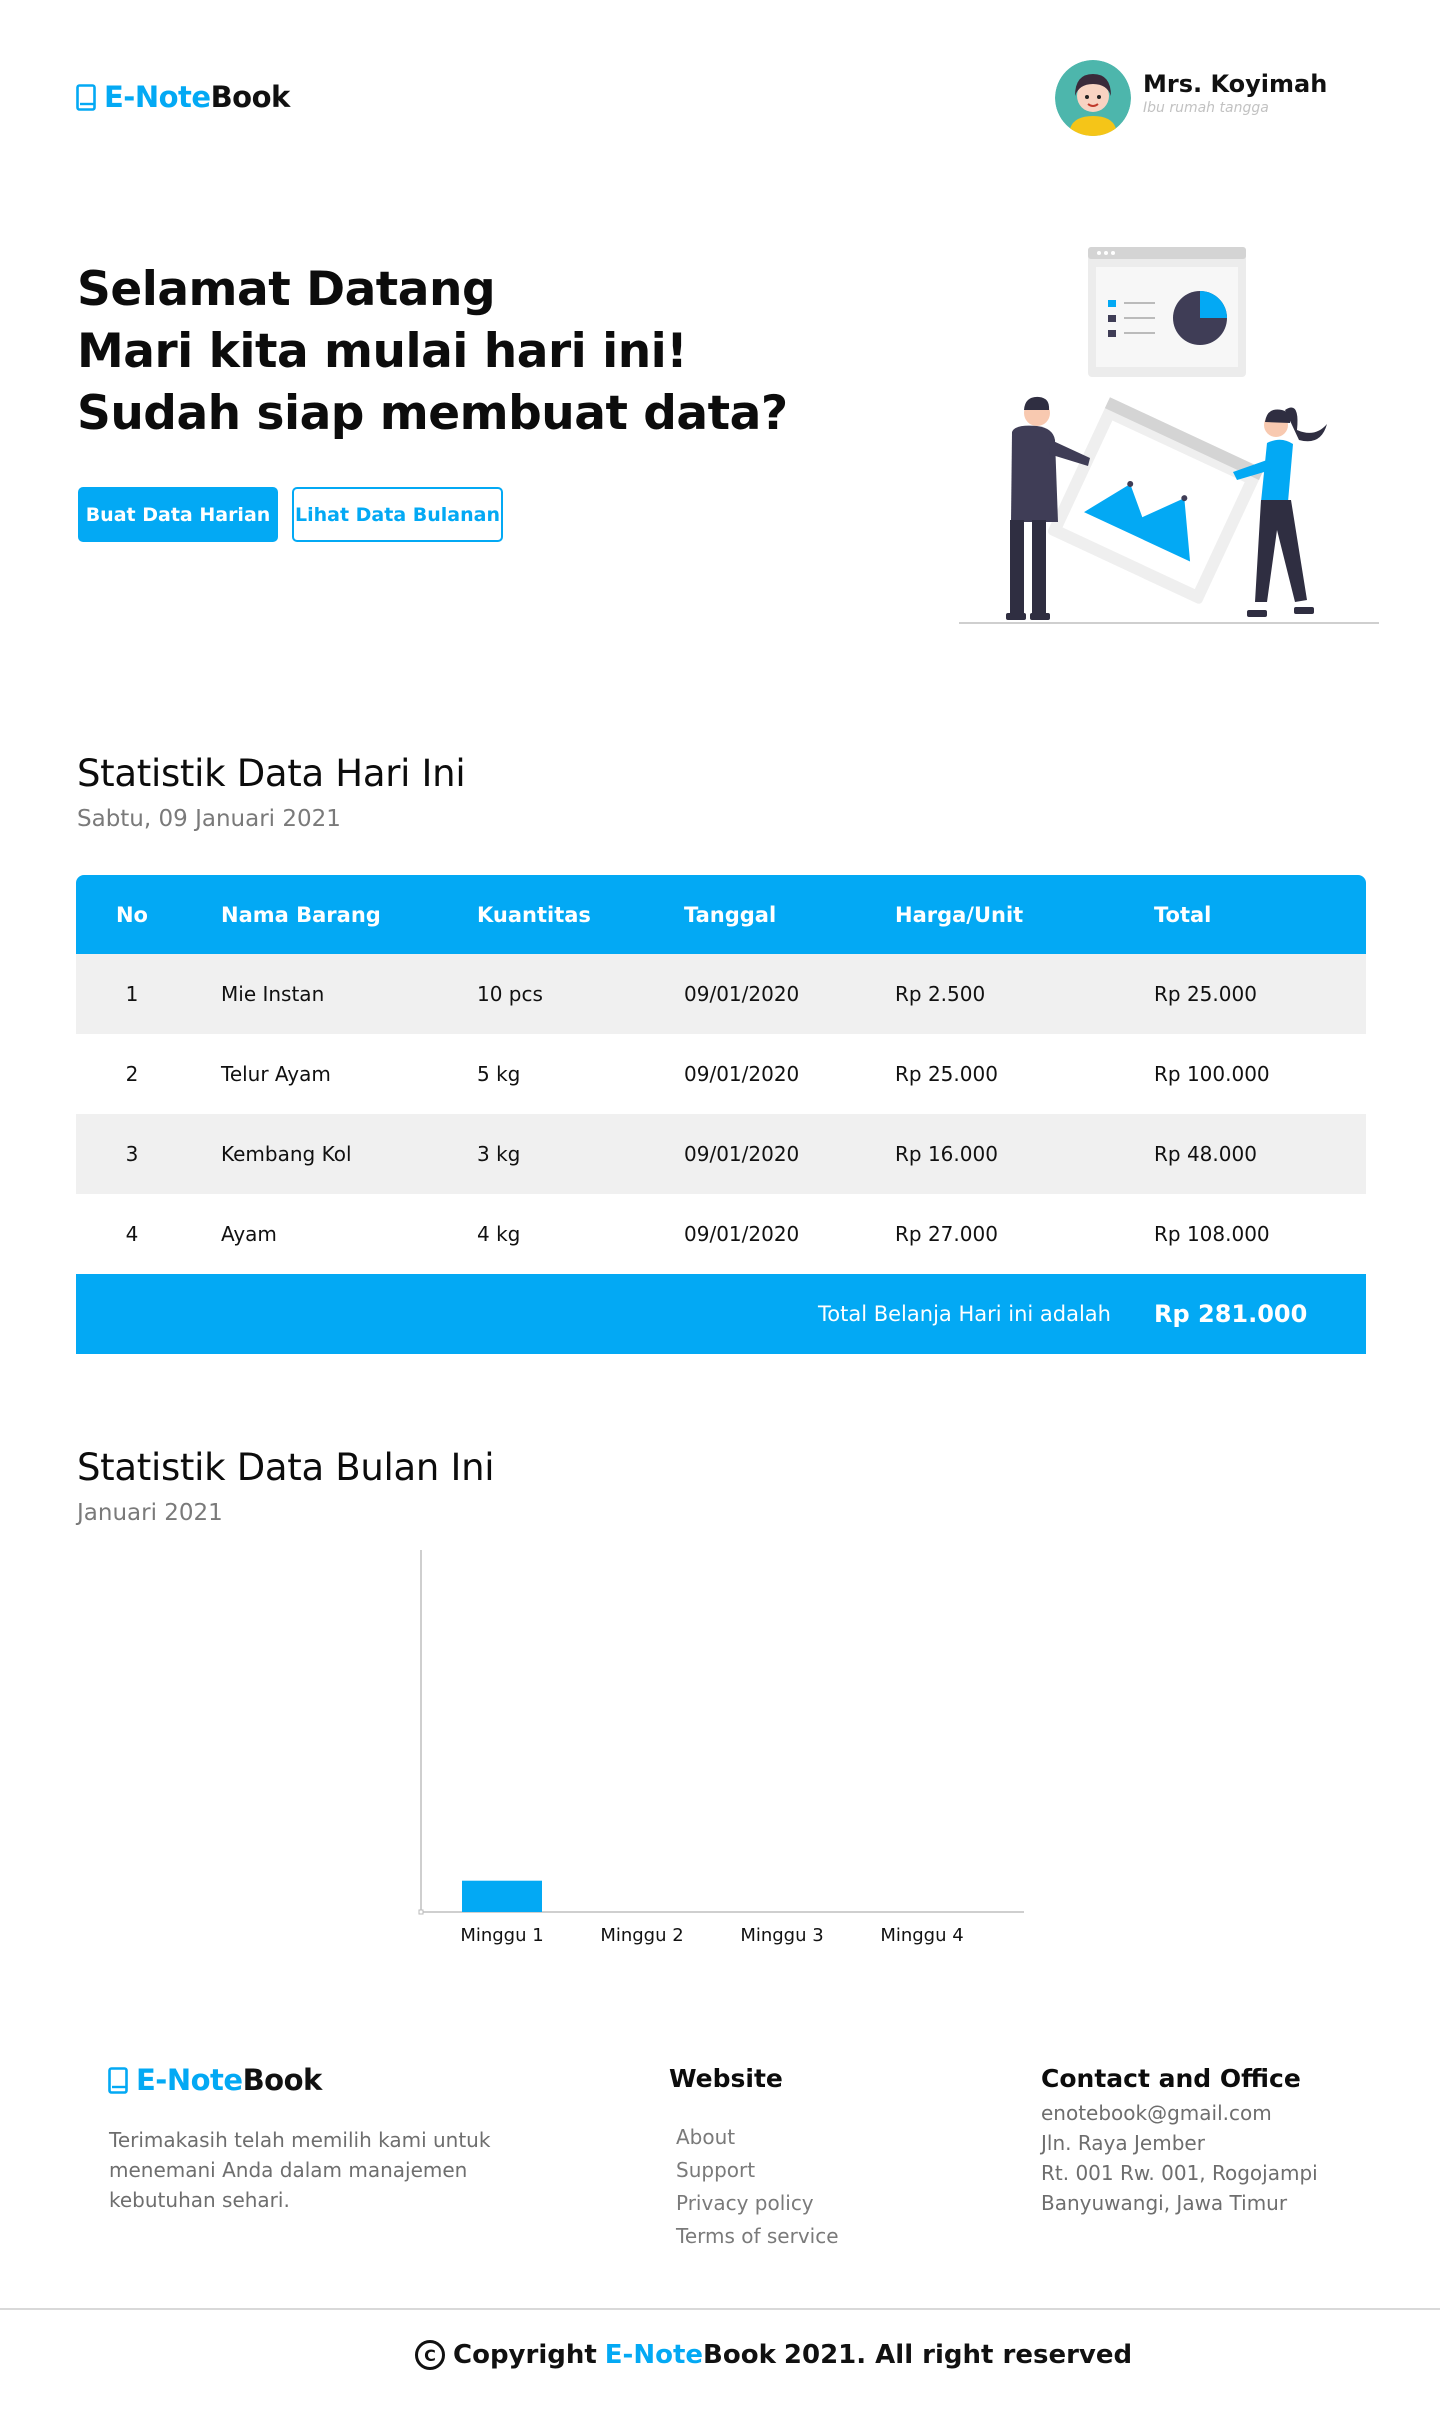 The height and width of the screenshot is (2410, 1440). What do you see at coordinates (946, 1074) in the screenshot?
I see `cell-unit-price: Rp 25.000` at bounding box center [946, 1074].